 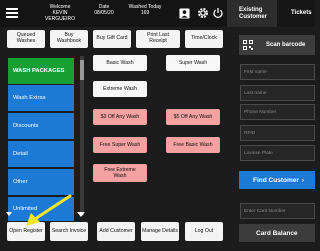 What do you see at coordinates (277, 133) in the screenshot?
I see `rfid-field: RFID` at bounding box center [277, 133].